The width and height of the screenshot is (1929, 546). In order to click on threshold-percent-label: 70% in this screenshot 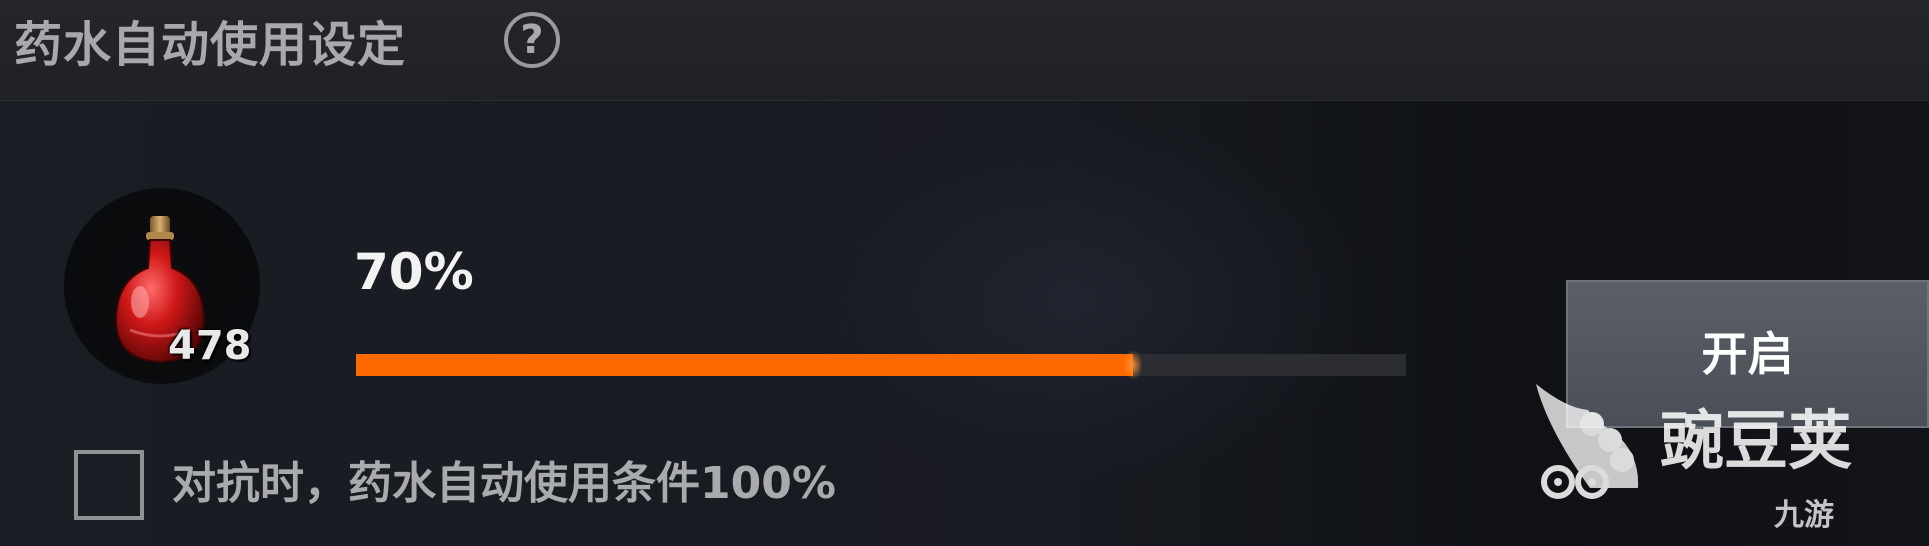, I will do `click(414, 272)`.